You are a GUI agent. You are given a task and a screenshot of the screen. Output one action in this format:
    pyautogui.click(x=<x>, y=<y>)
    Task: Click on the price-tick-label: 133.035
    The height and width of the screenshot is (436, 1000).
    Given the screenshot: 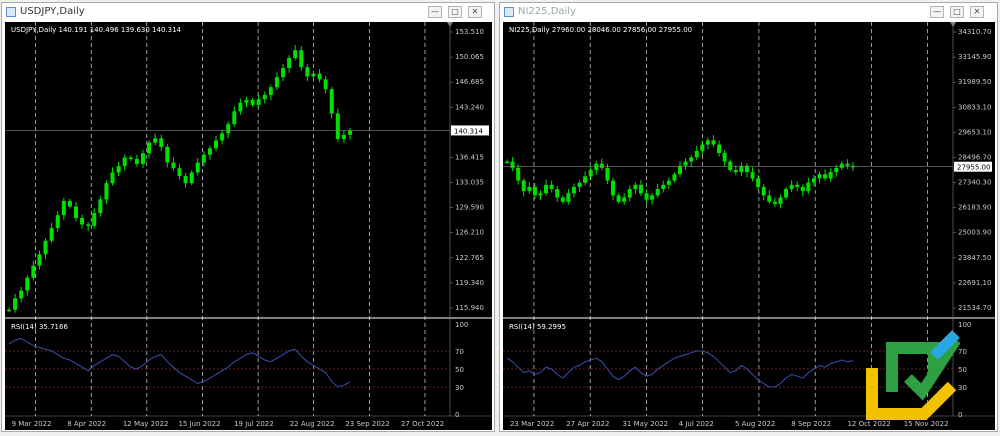 What is the action you would take?
    pyautogui.click(x=469, y=183)
    